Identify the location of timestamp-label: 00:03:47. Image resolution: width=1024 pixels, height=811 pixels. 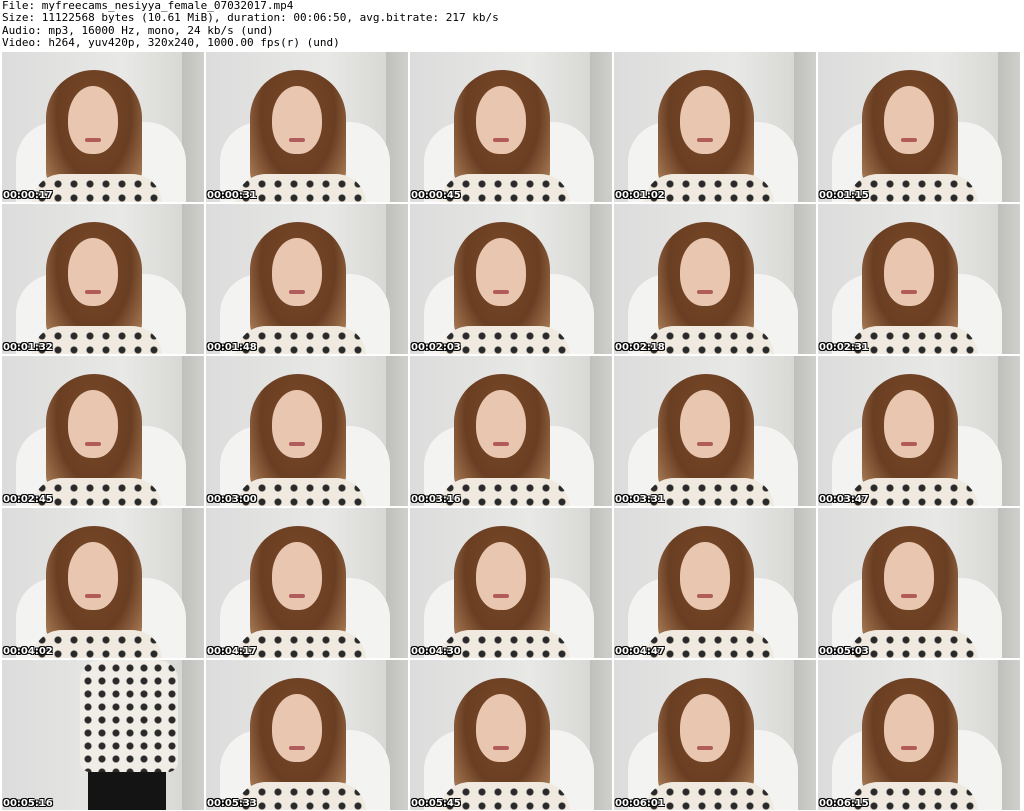
(844, 499).